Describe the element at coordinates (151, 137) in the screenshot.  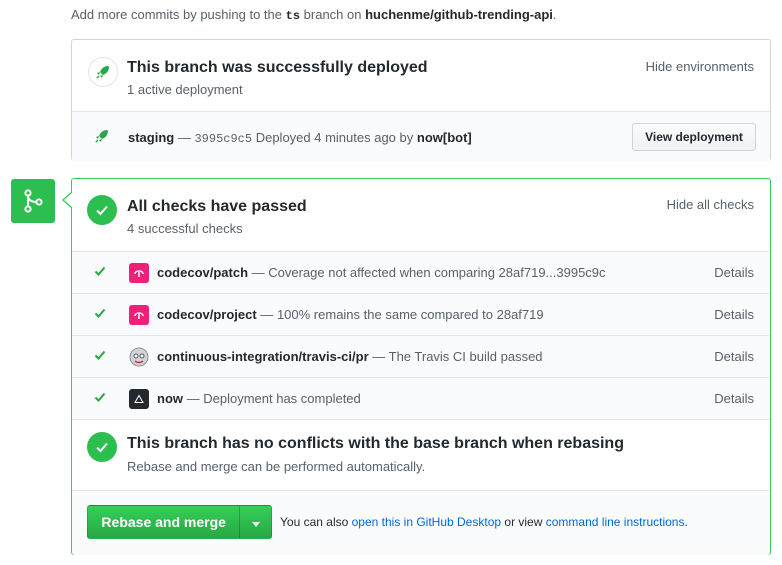
I see `environment-name: staging` at that location.